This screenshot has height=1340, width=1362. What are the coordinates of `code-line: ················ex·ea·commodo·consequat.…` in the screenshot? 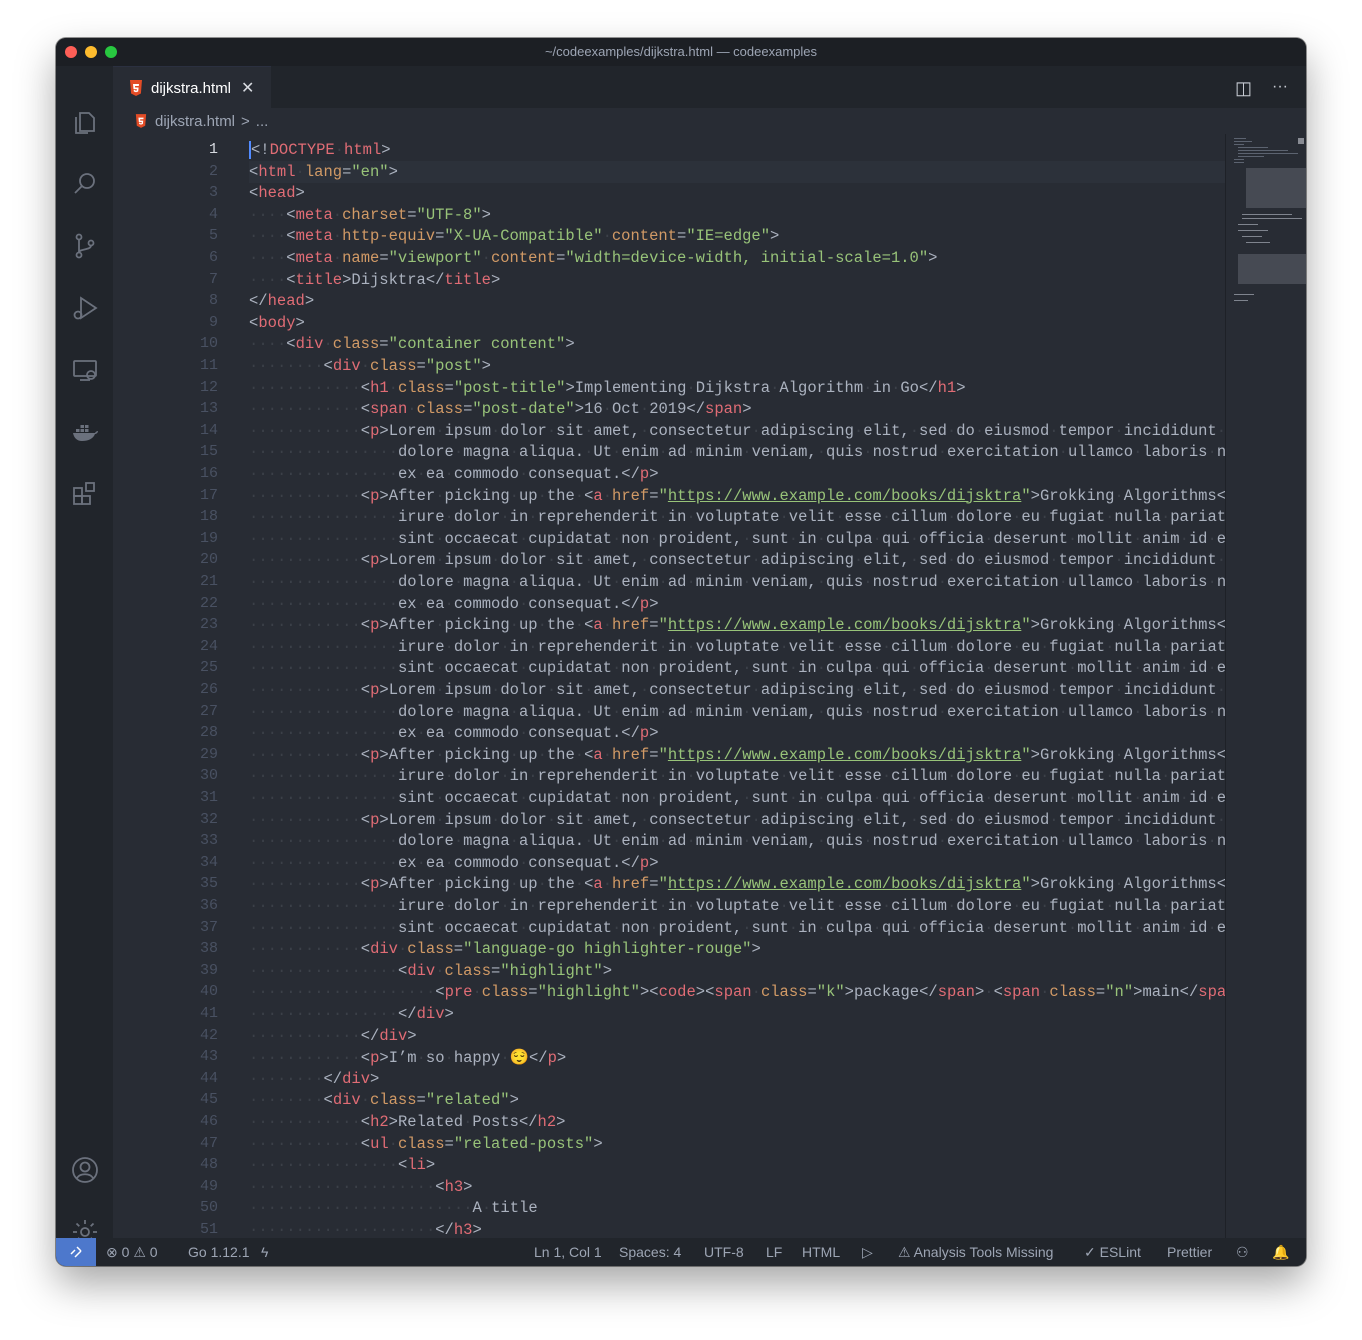 It's located at (454, 733).